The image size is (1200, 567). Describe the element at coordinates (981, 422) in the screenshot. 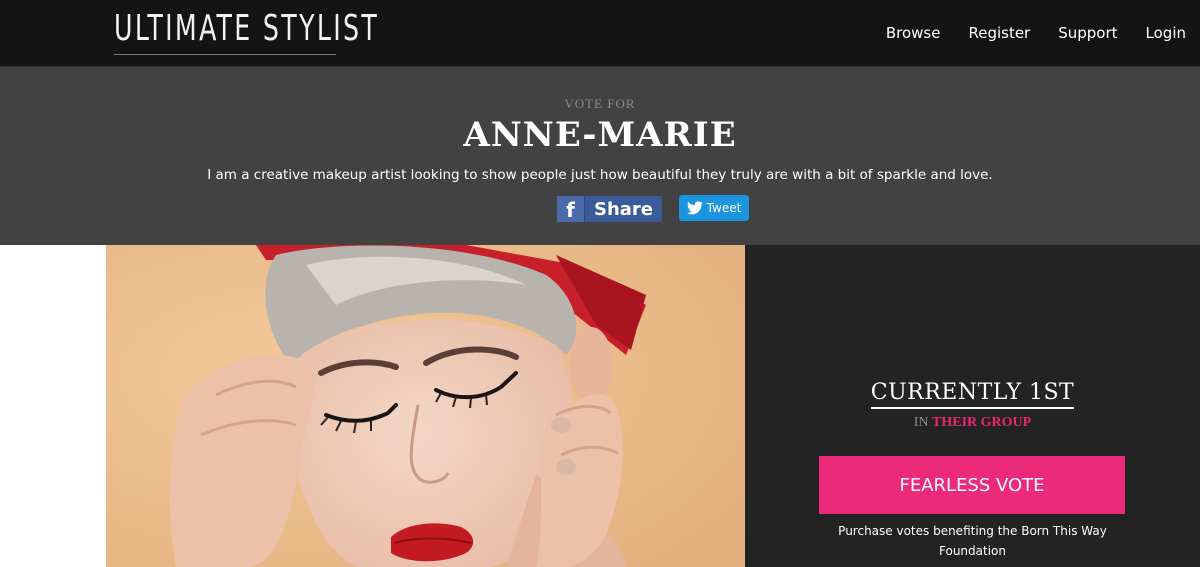

I see `group-link: THEIR GROUP` at that location.